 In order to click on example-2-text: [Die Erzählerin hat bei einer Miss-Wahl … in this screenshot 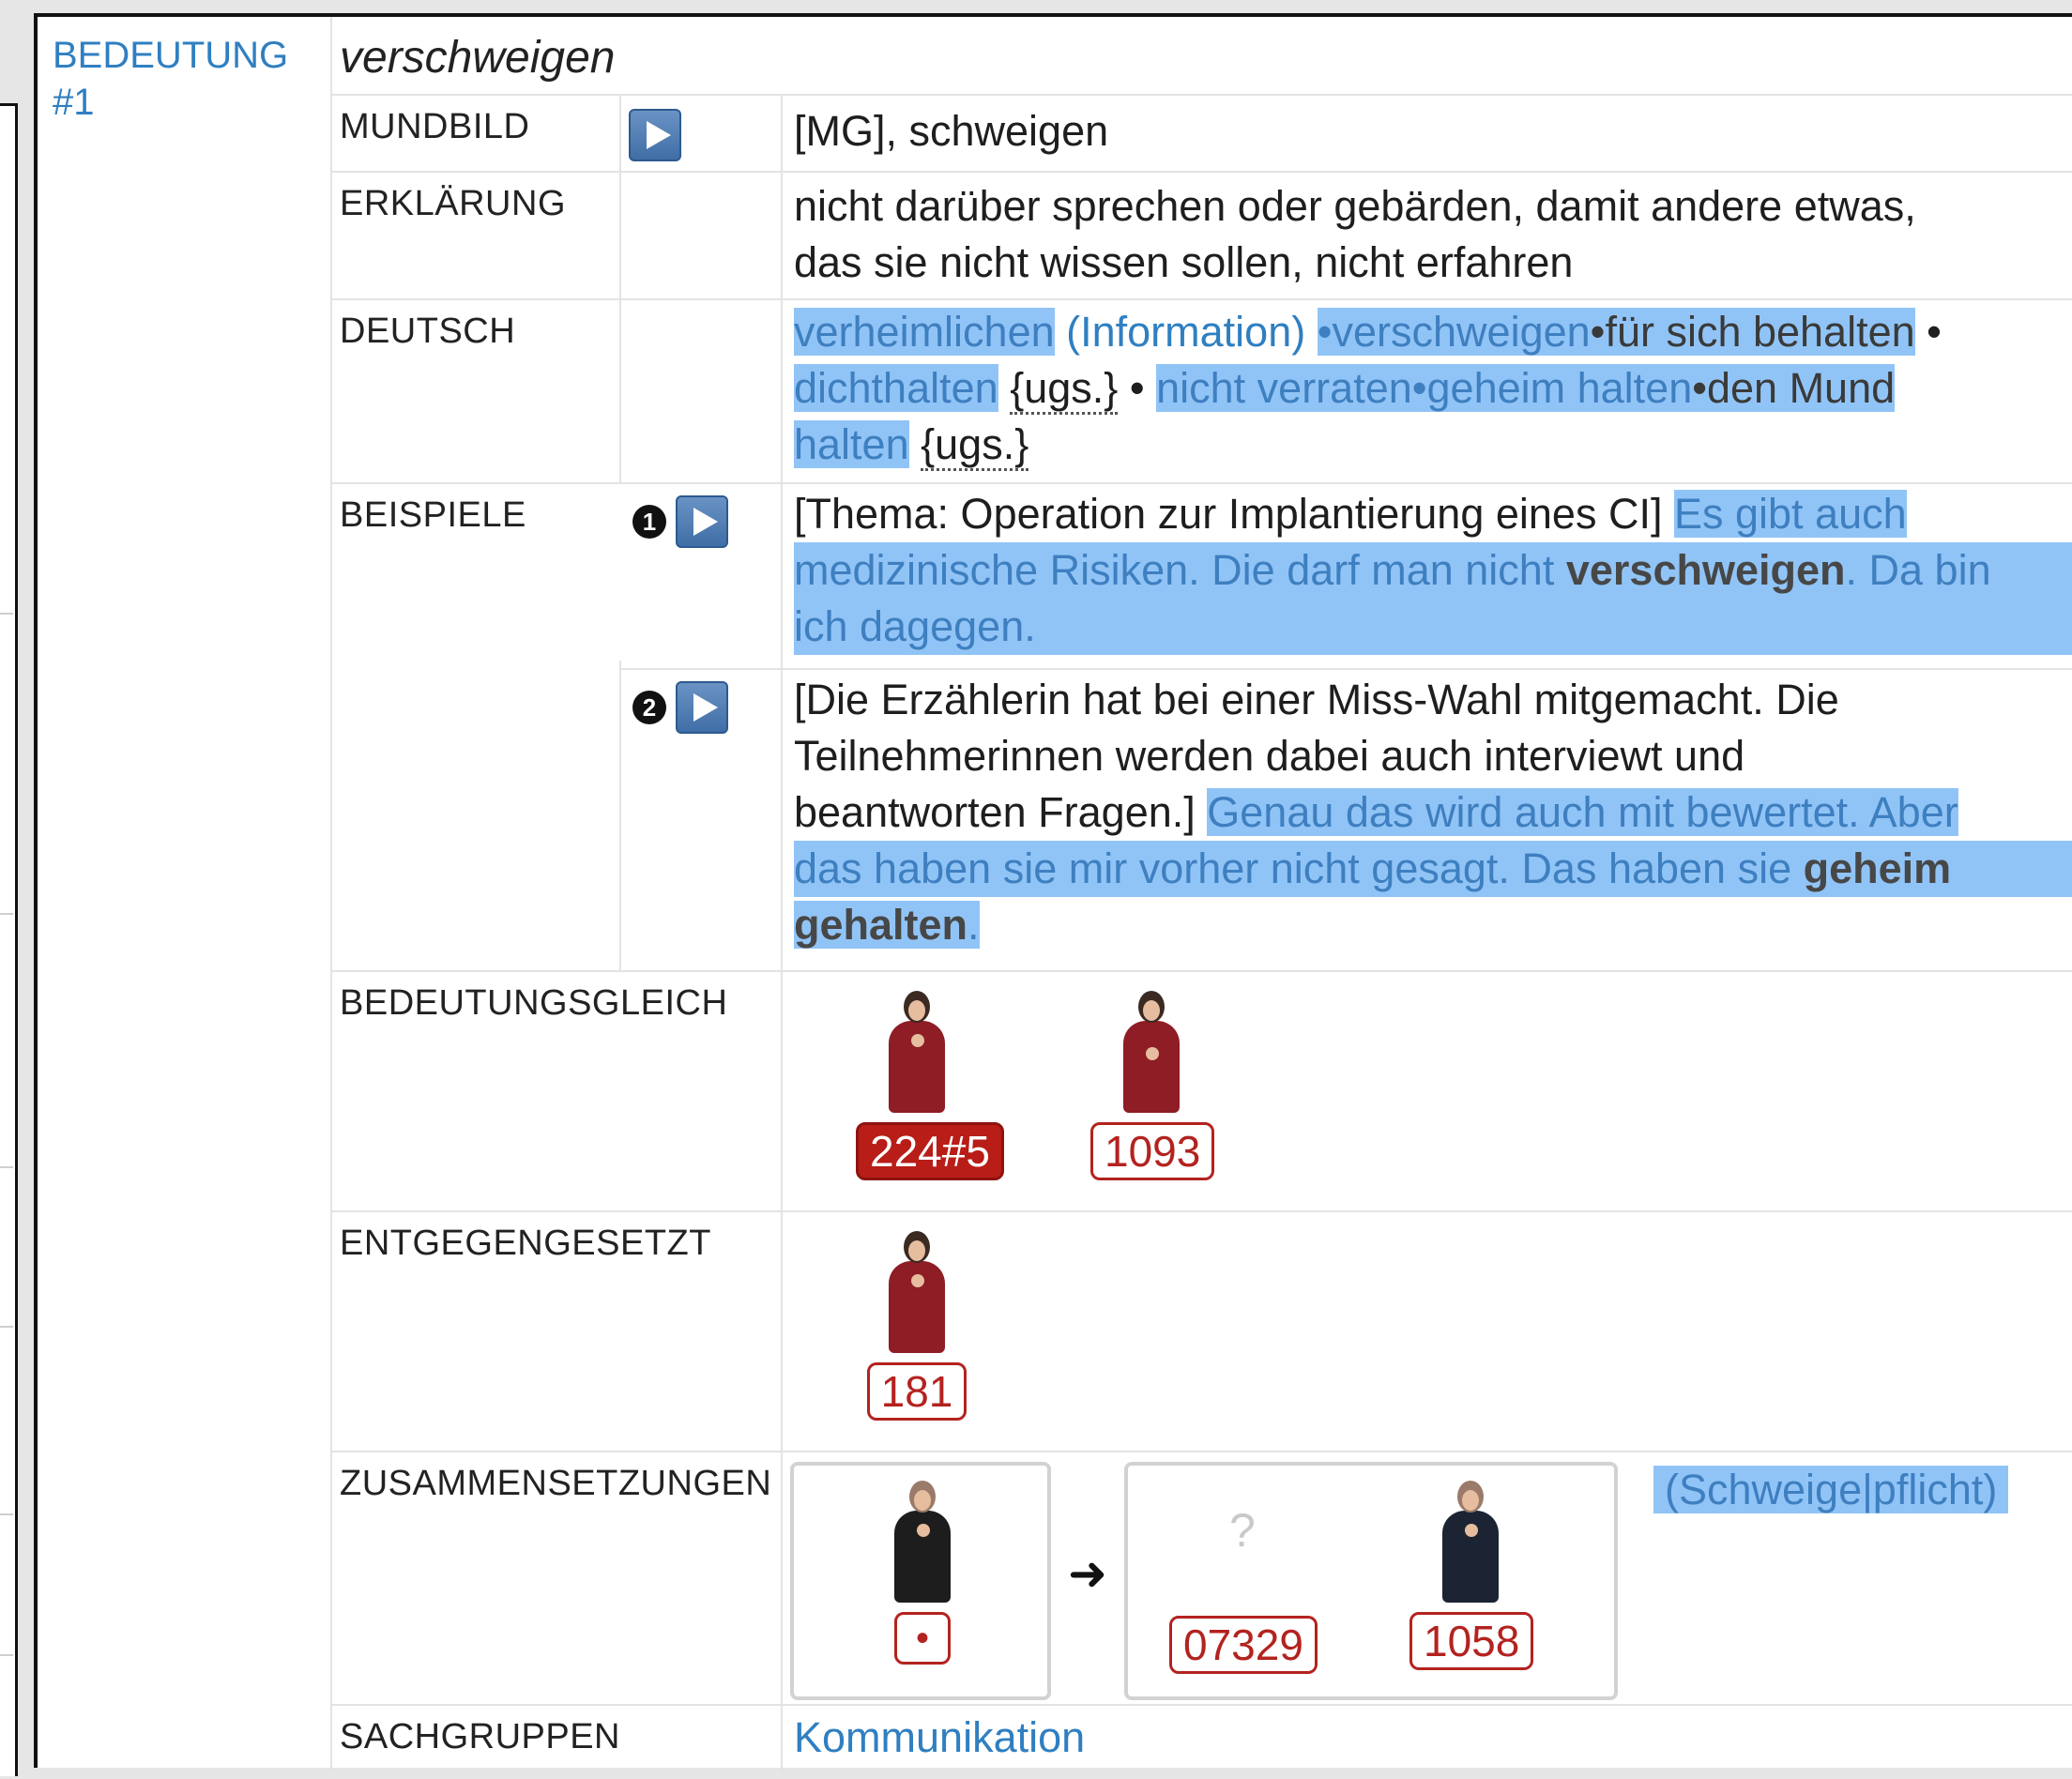, I will do `click(1433, 812)`.